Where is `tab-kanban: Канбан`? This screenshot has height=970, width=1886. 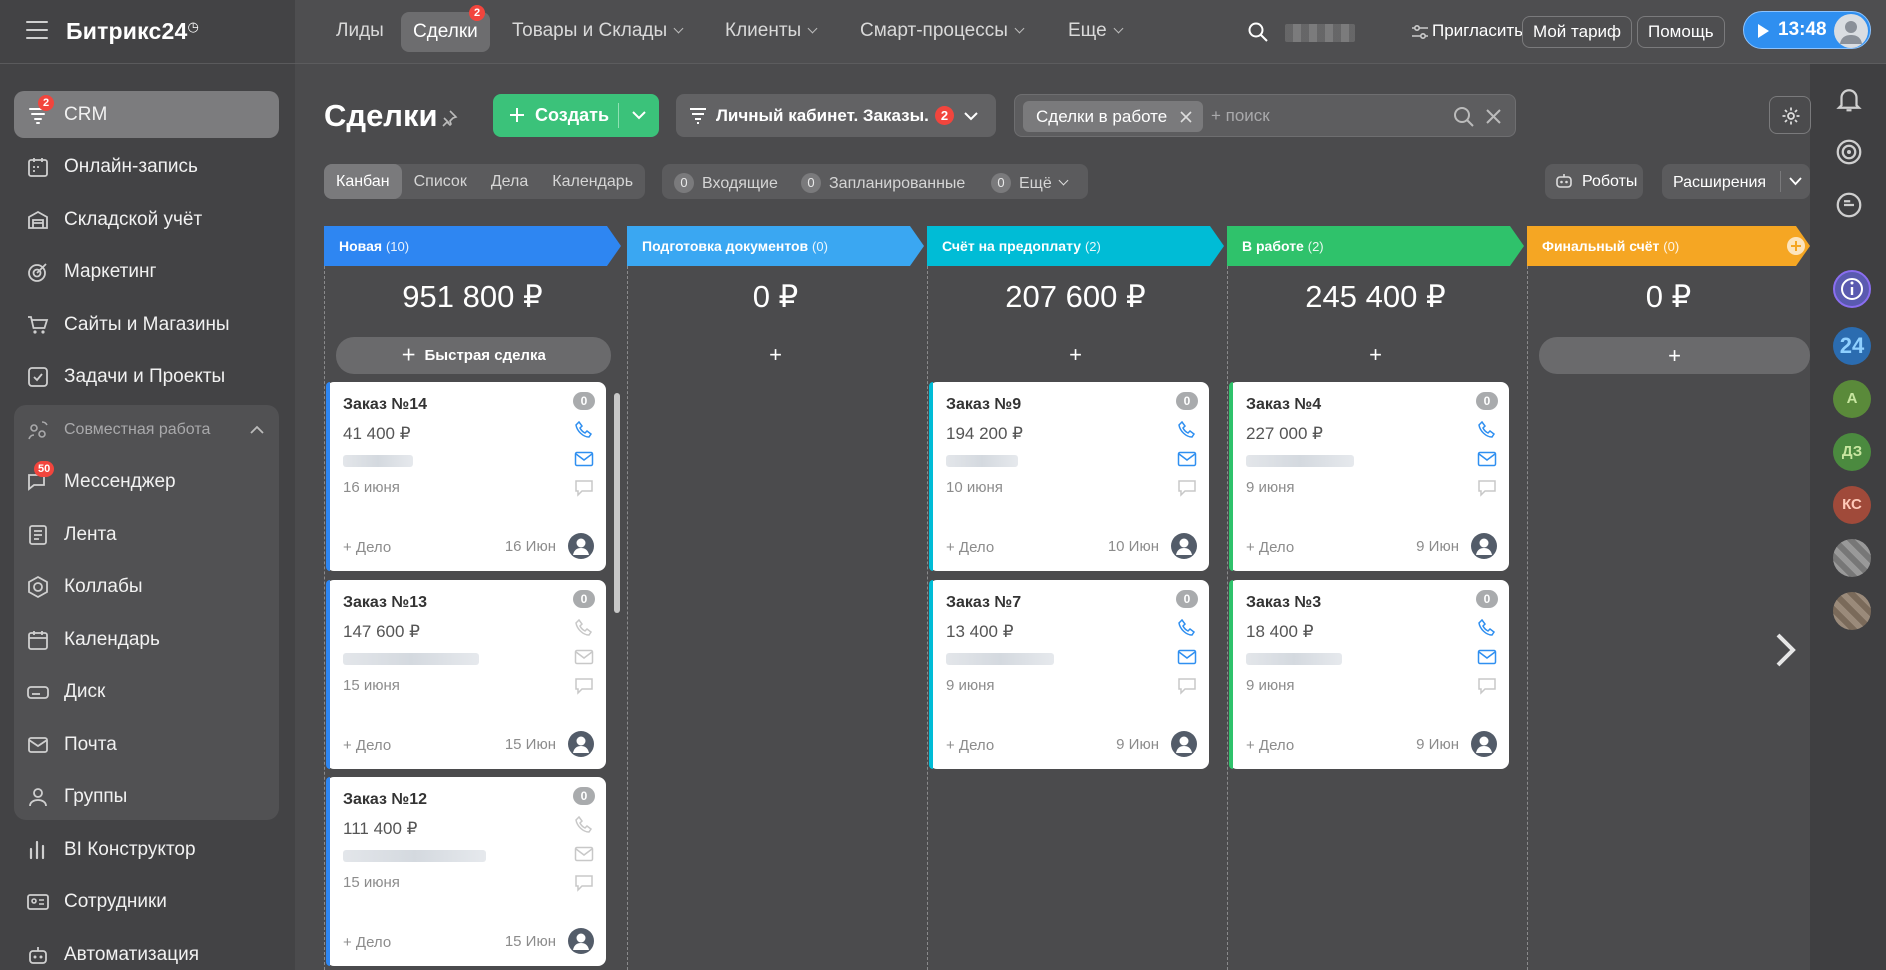 tab-kanban: Канбан is located at coordinates (363, 181).